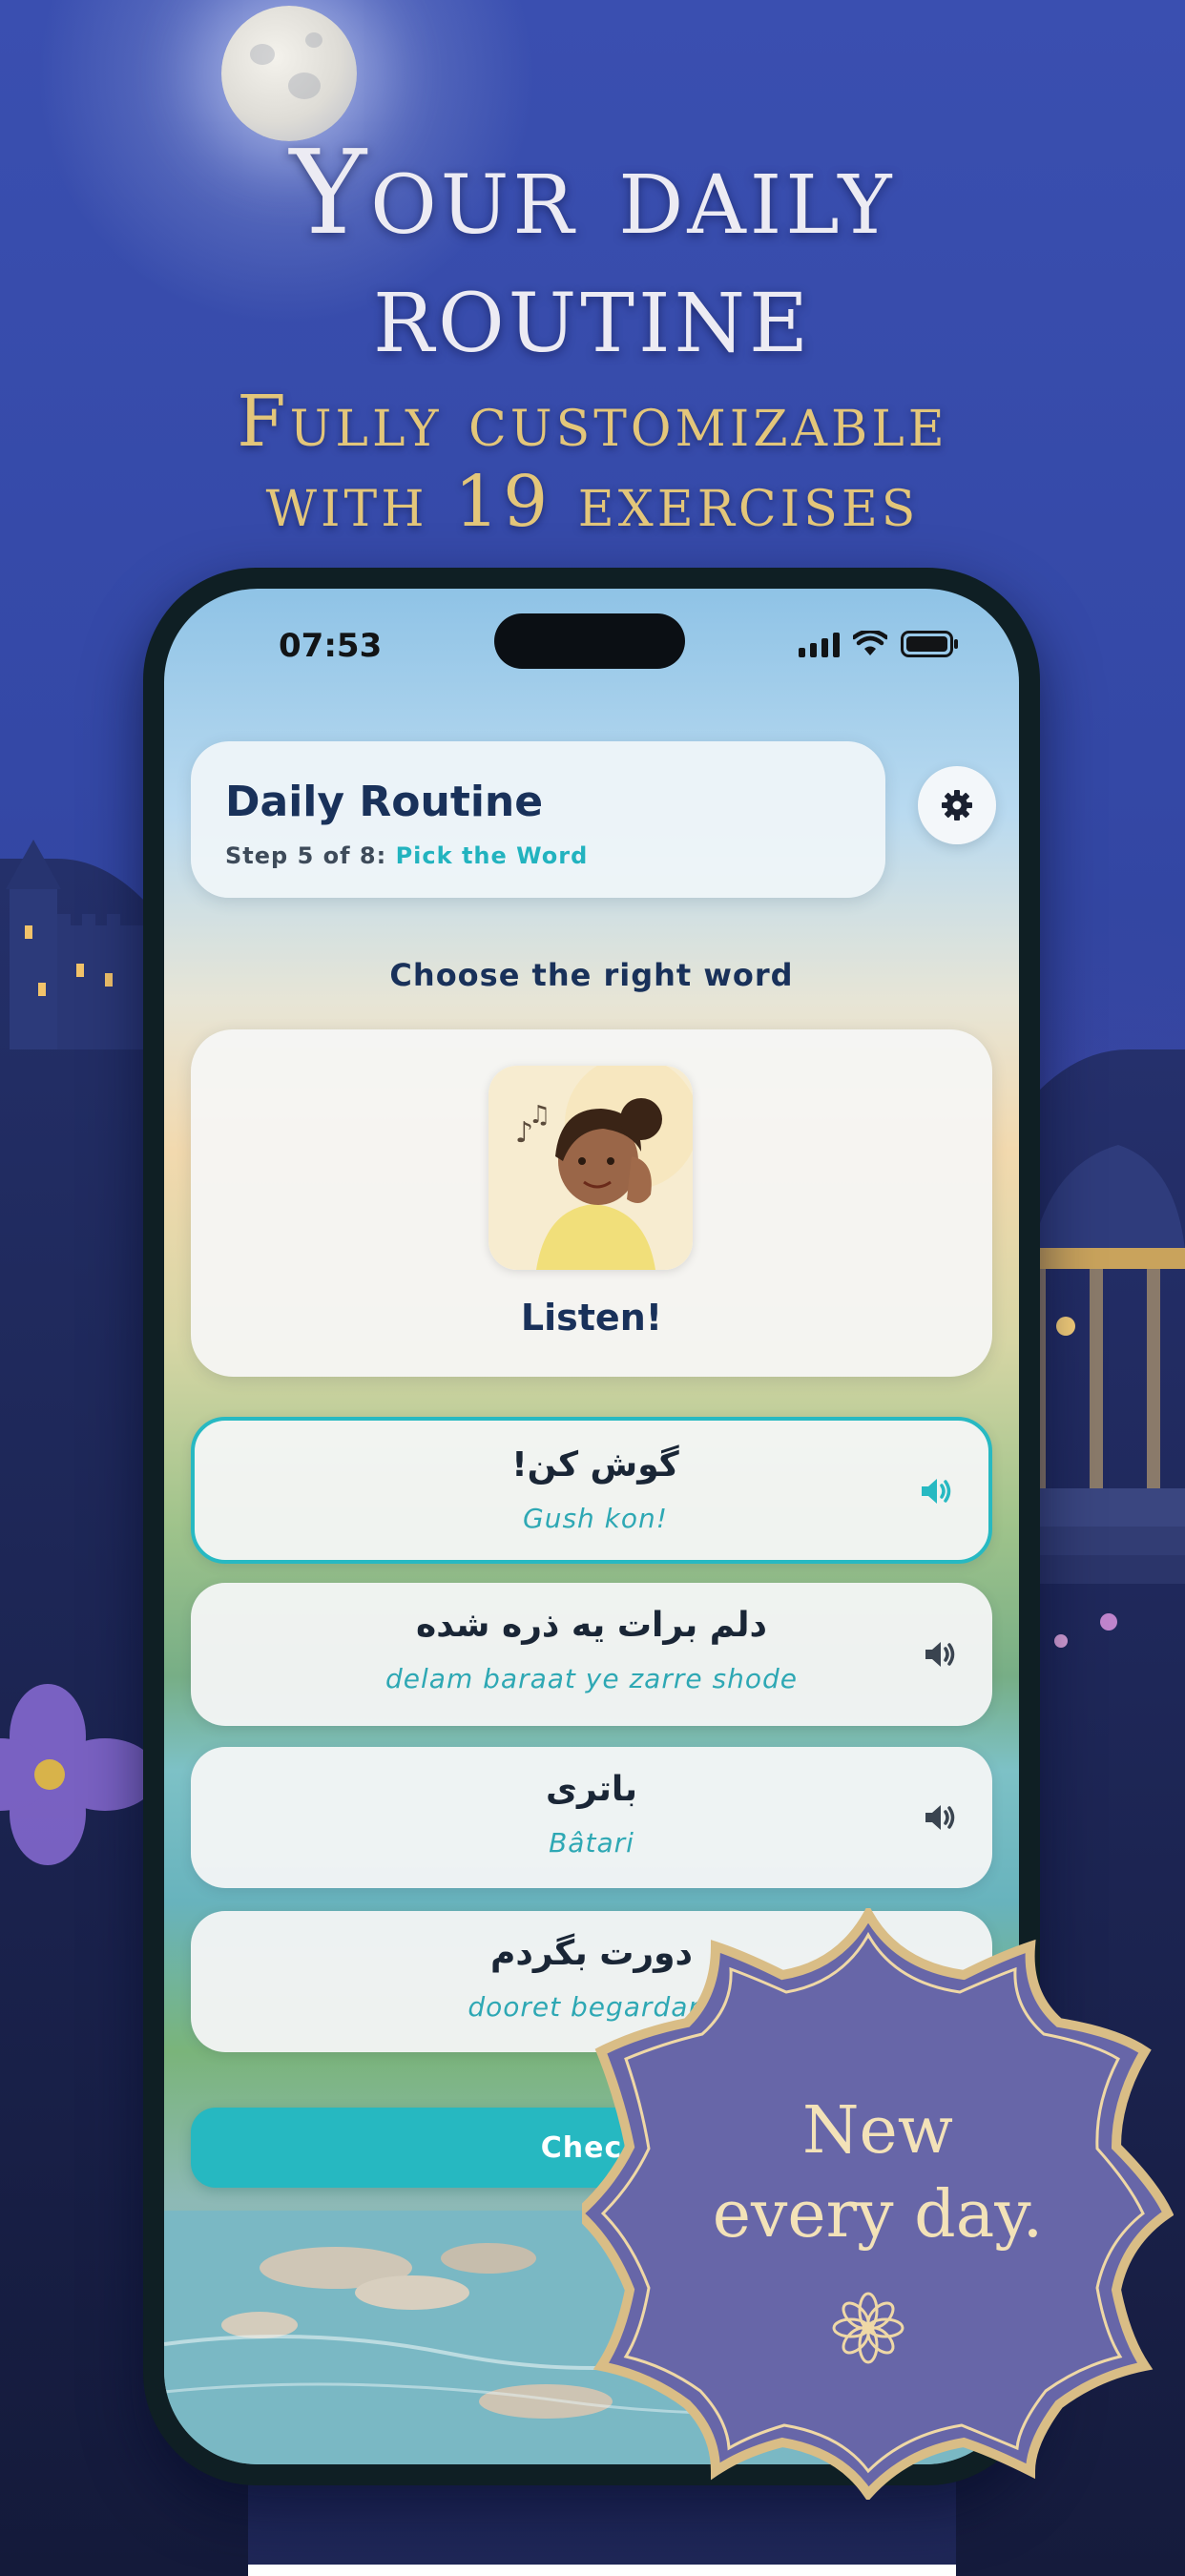 The width and height of the screenshot is (1185, 2576). I want to click on settings-button, so click(957, 805).